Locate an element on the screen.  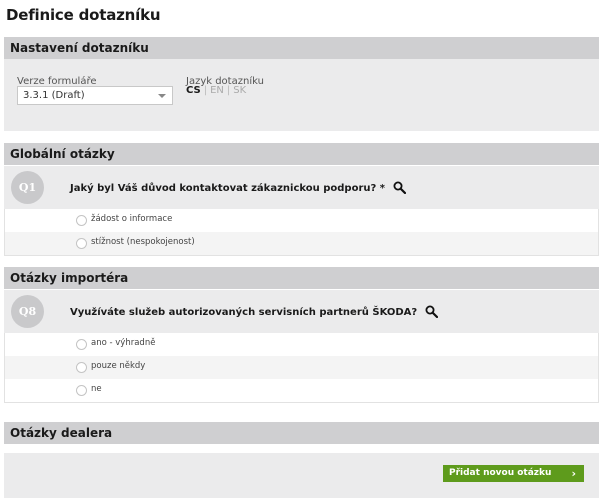
option-row: ne is located at coordinates (301, 391).